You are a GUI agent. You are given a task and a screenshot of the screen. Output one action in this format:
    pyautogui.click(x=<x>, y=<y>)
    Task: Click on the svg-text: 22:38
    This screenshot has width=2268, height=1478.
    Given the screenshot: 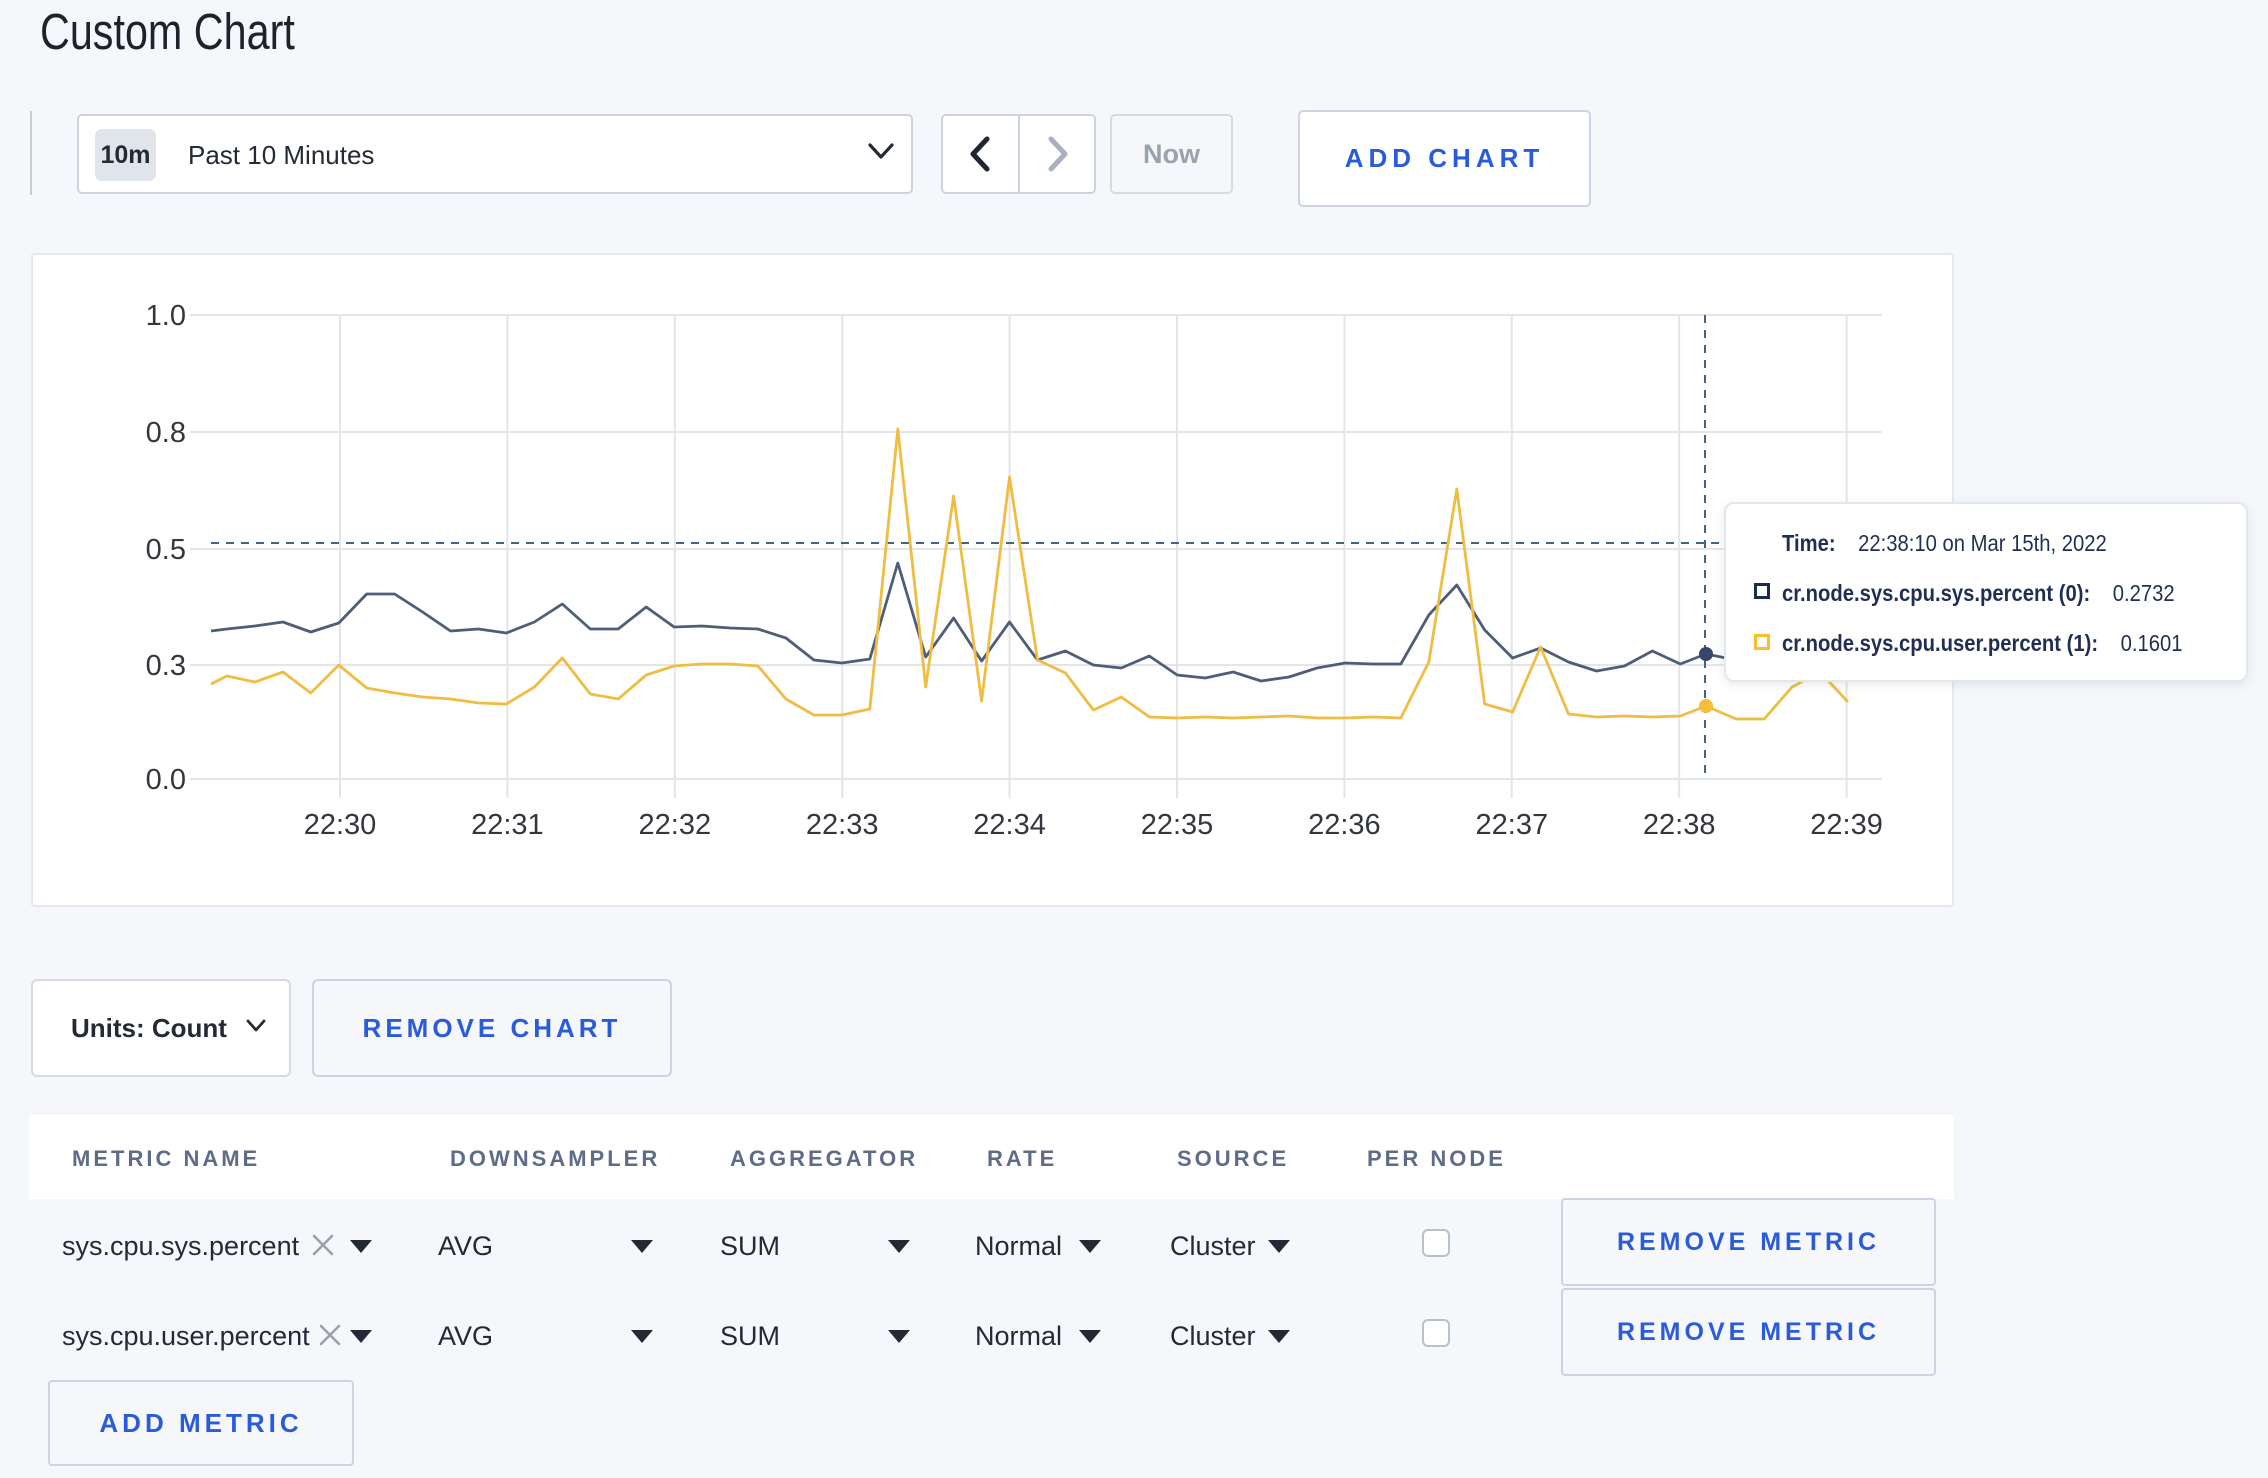 What is the action you would take?
    pyautogui.click(x=1679, y=825)
    